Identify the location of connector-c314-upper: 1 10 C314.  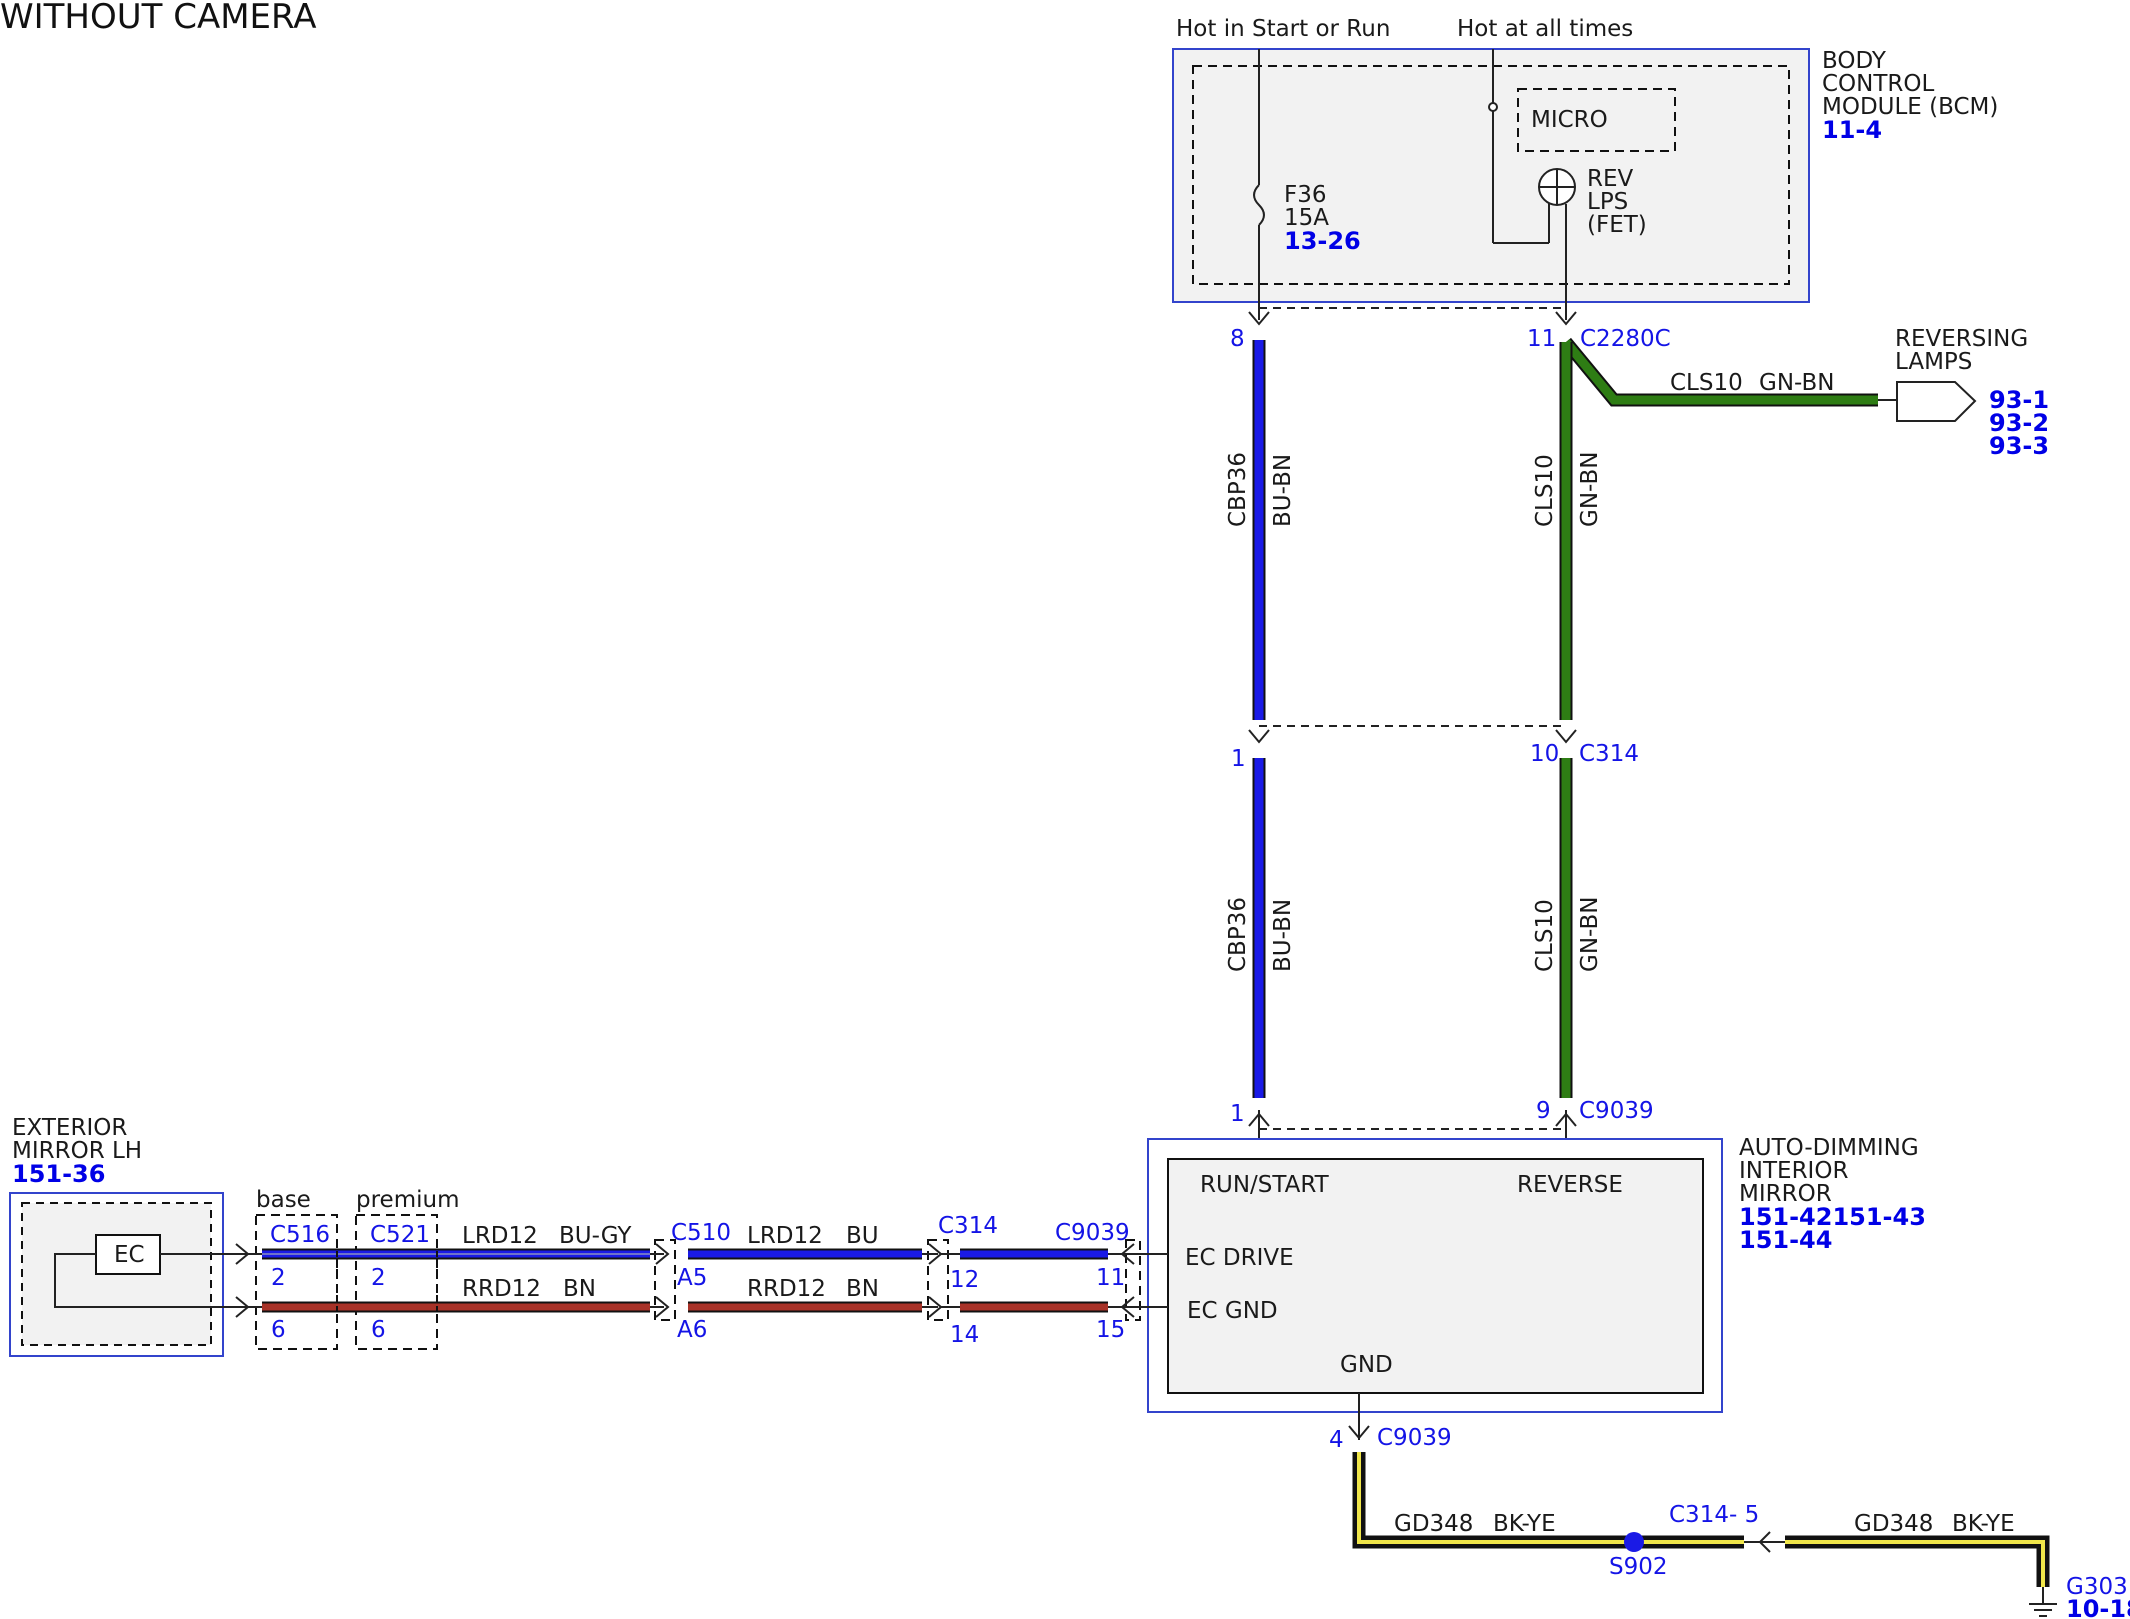
(1435, 748).